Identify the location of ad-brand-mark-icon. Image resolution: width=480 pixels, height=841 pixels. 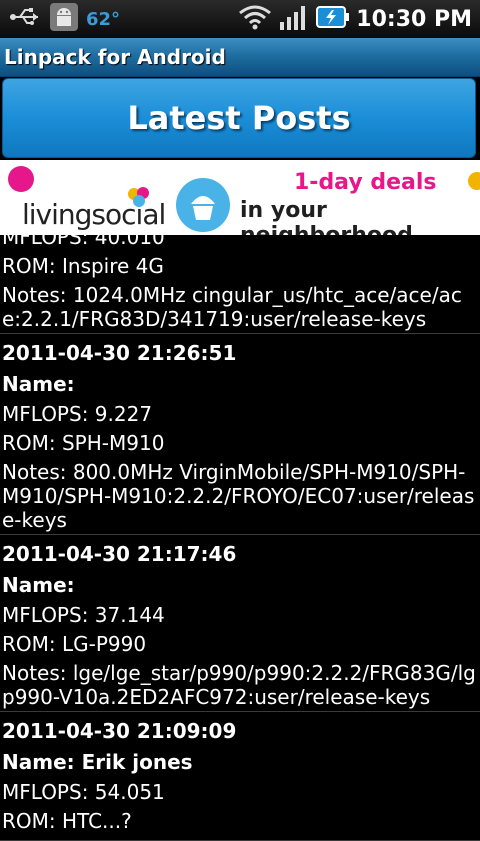
(138, 197).